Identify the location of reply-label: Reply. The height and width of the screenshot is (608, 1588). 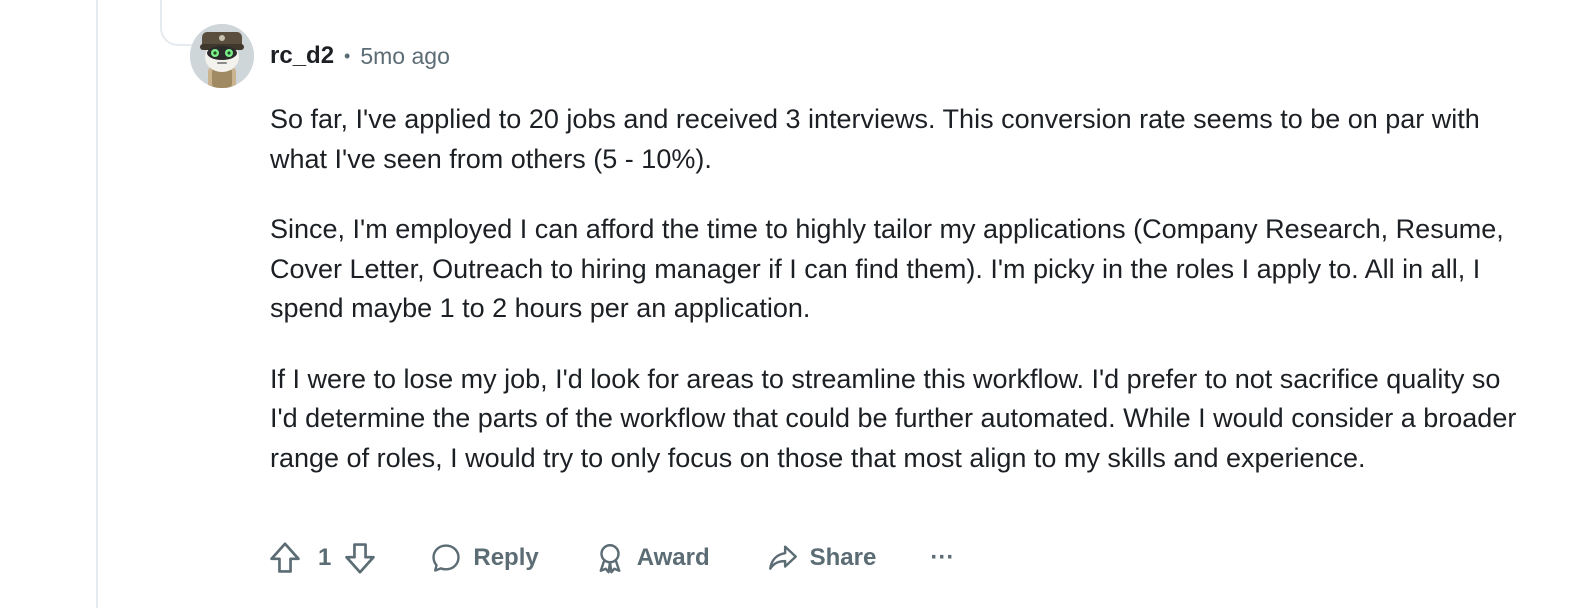
(506, 557).